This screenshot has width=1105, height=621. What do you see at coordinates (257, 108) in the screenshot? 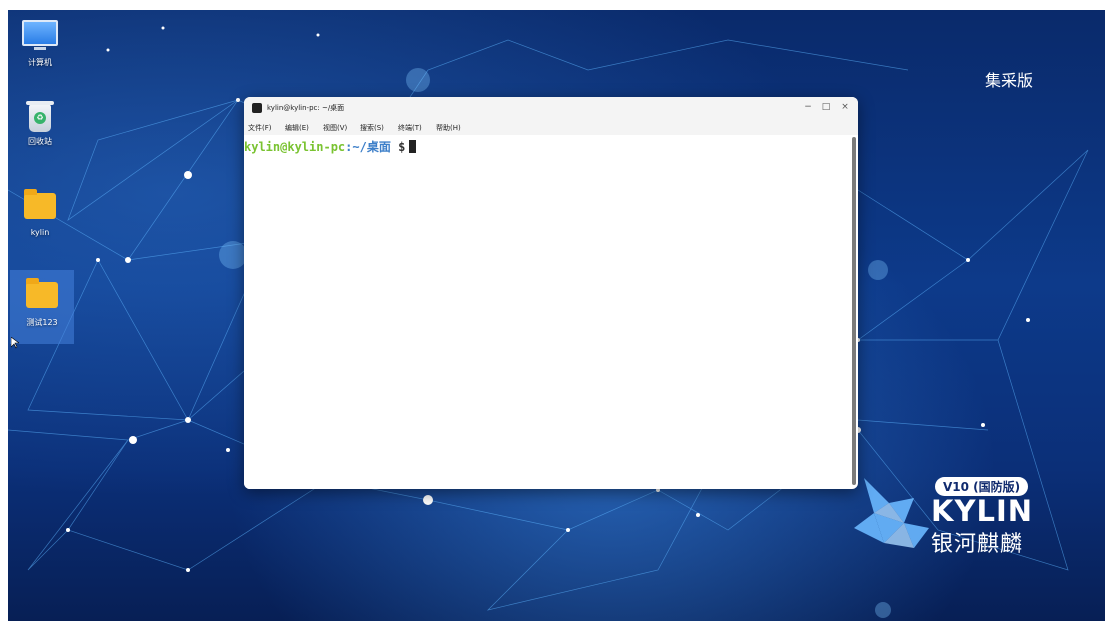
I see `terminal-icon` at bounding box center [257, 108].